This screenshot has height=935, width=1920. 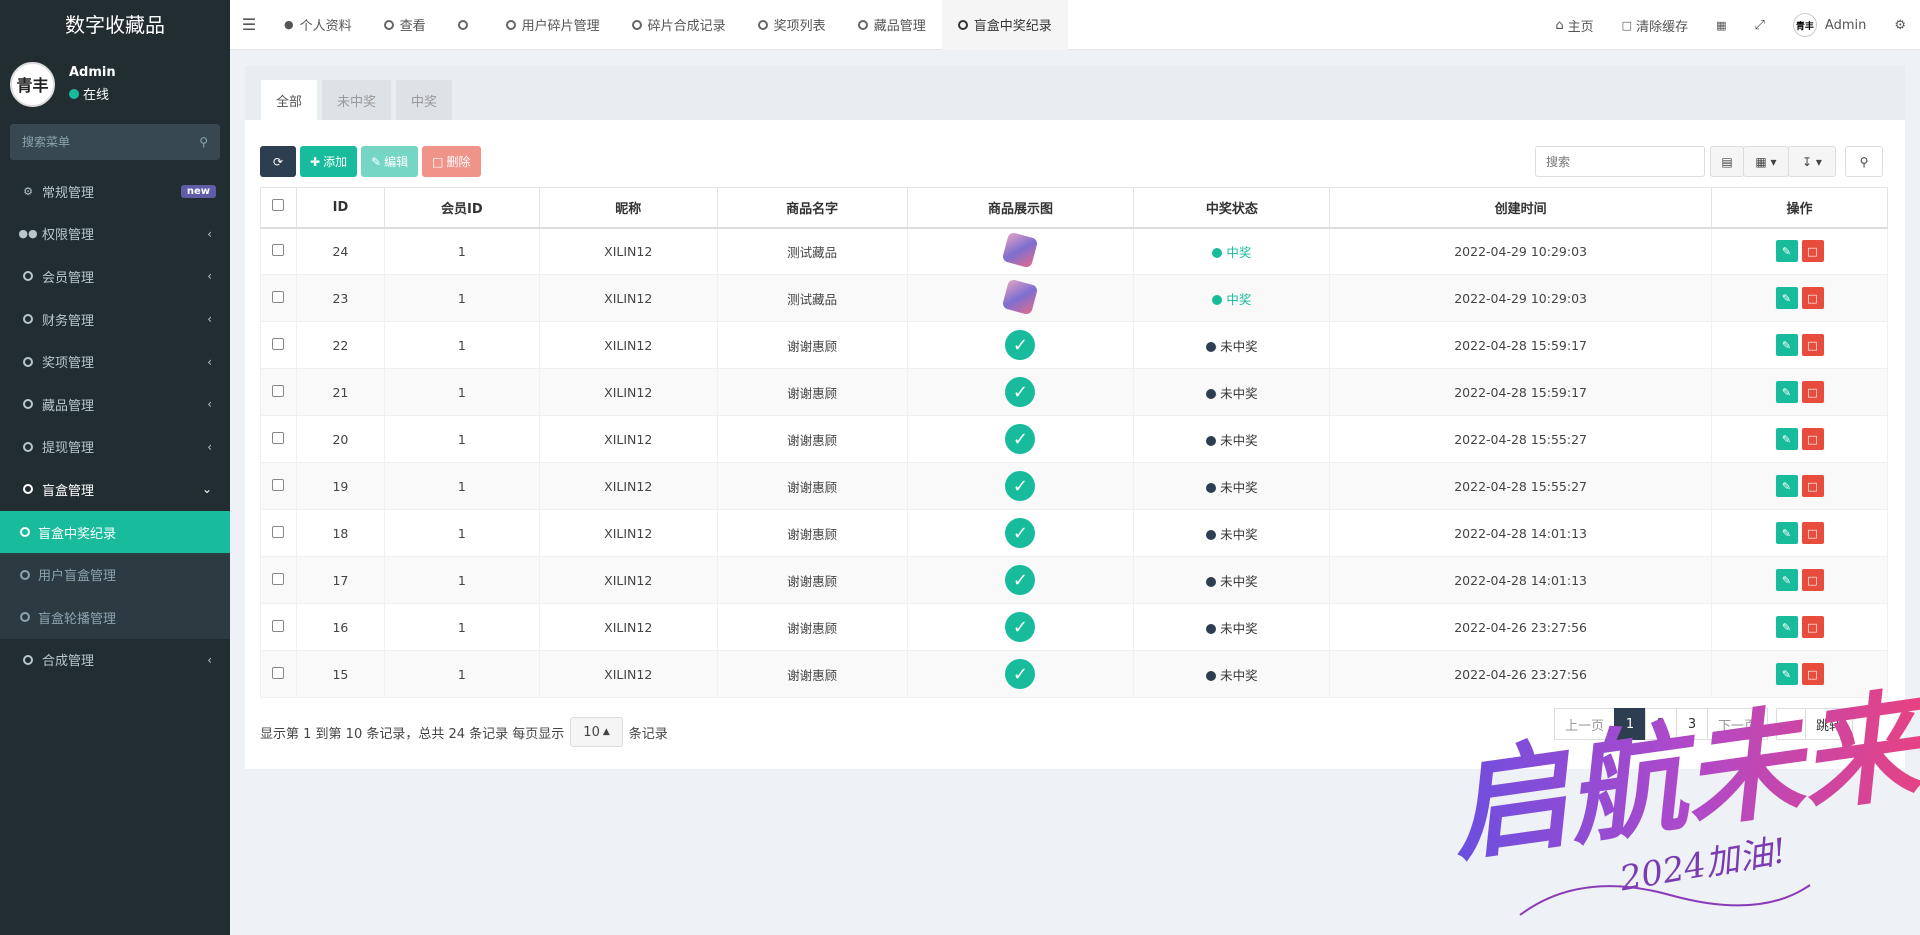 What do you see at coordinates (628, 208) in the screenshot?
I see `column-header: 昵称` at bounding box center [628, 208].